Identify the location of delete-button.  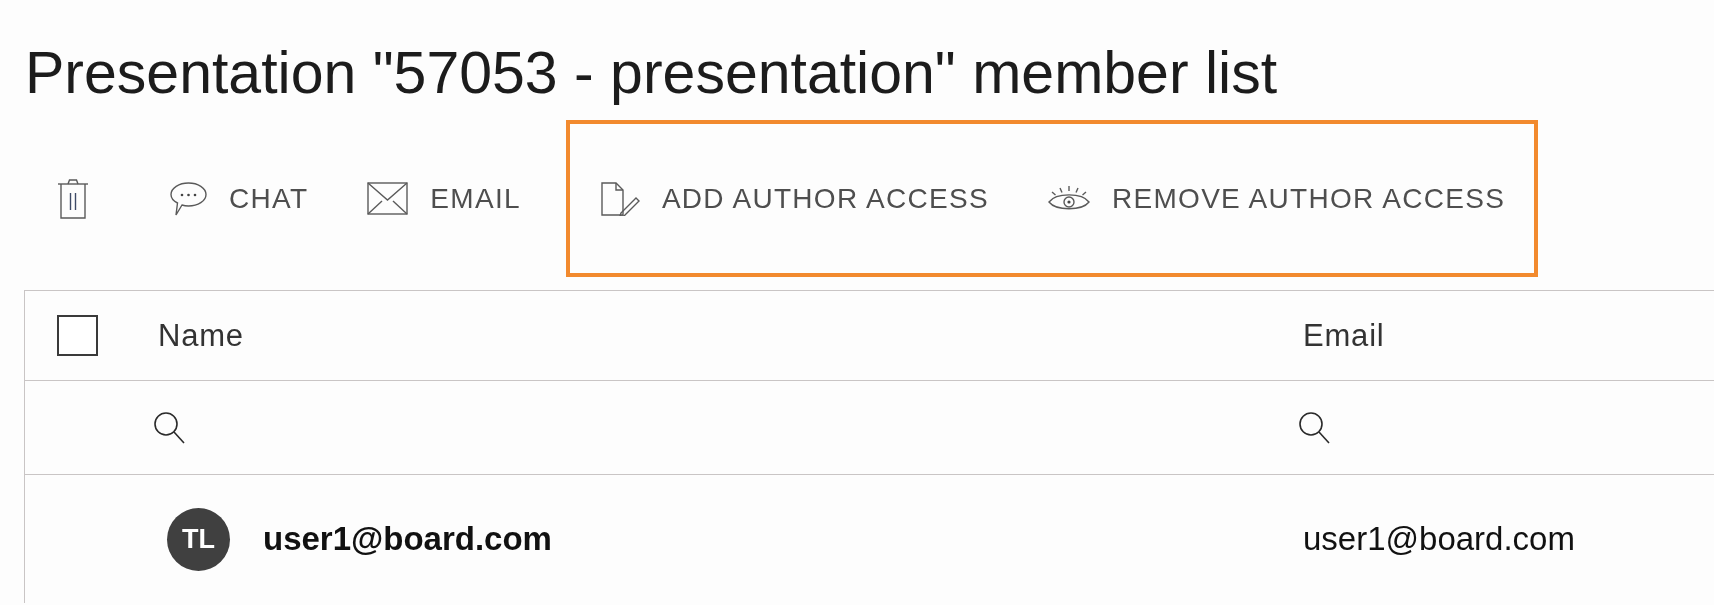
(73, 198).